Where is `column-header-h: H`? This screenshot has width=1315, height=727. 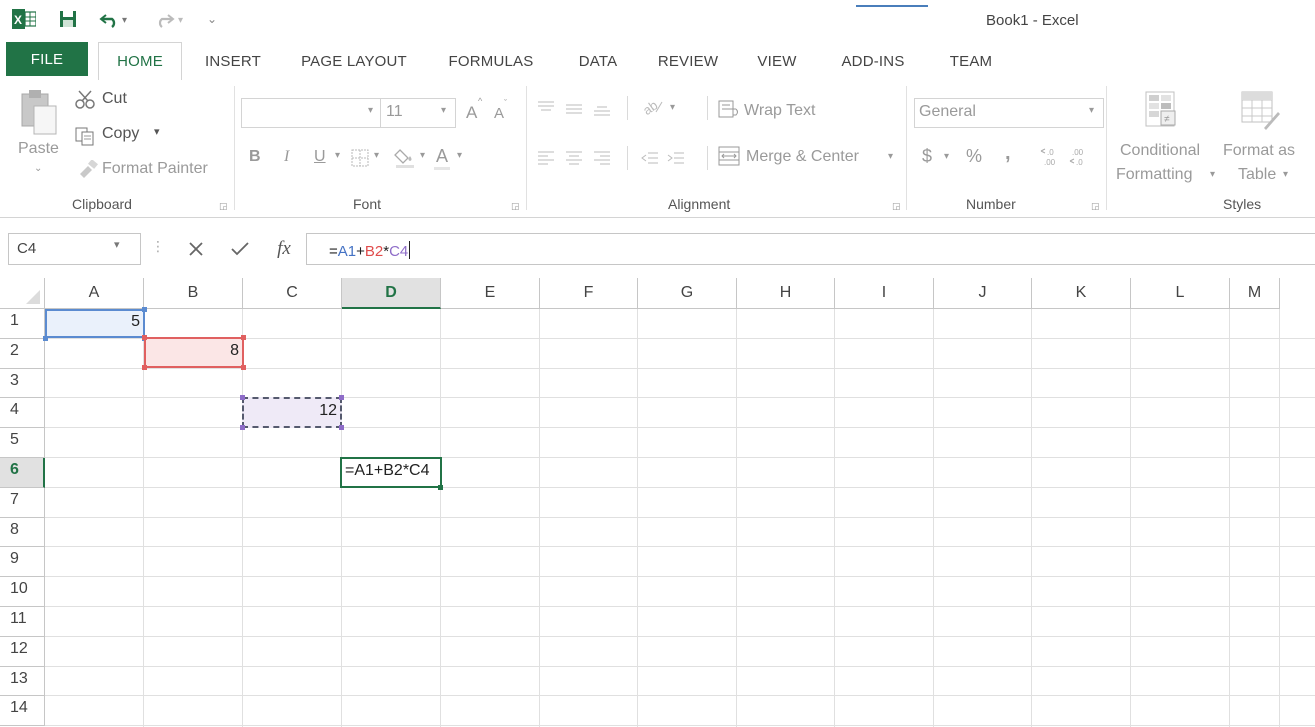 column-header-h: H is located at coordinates (786, 293).